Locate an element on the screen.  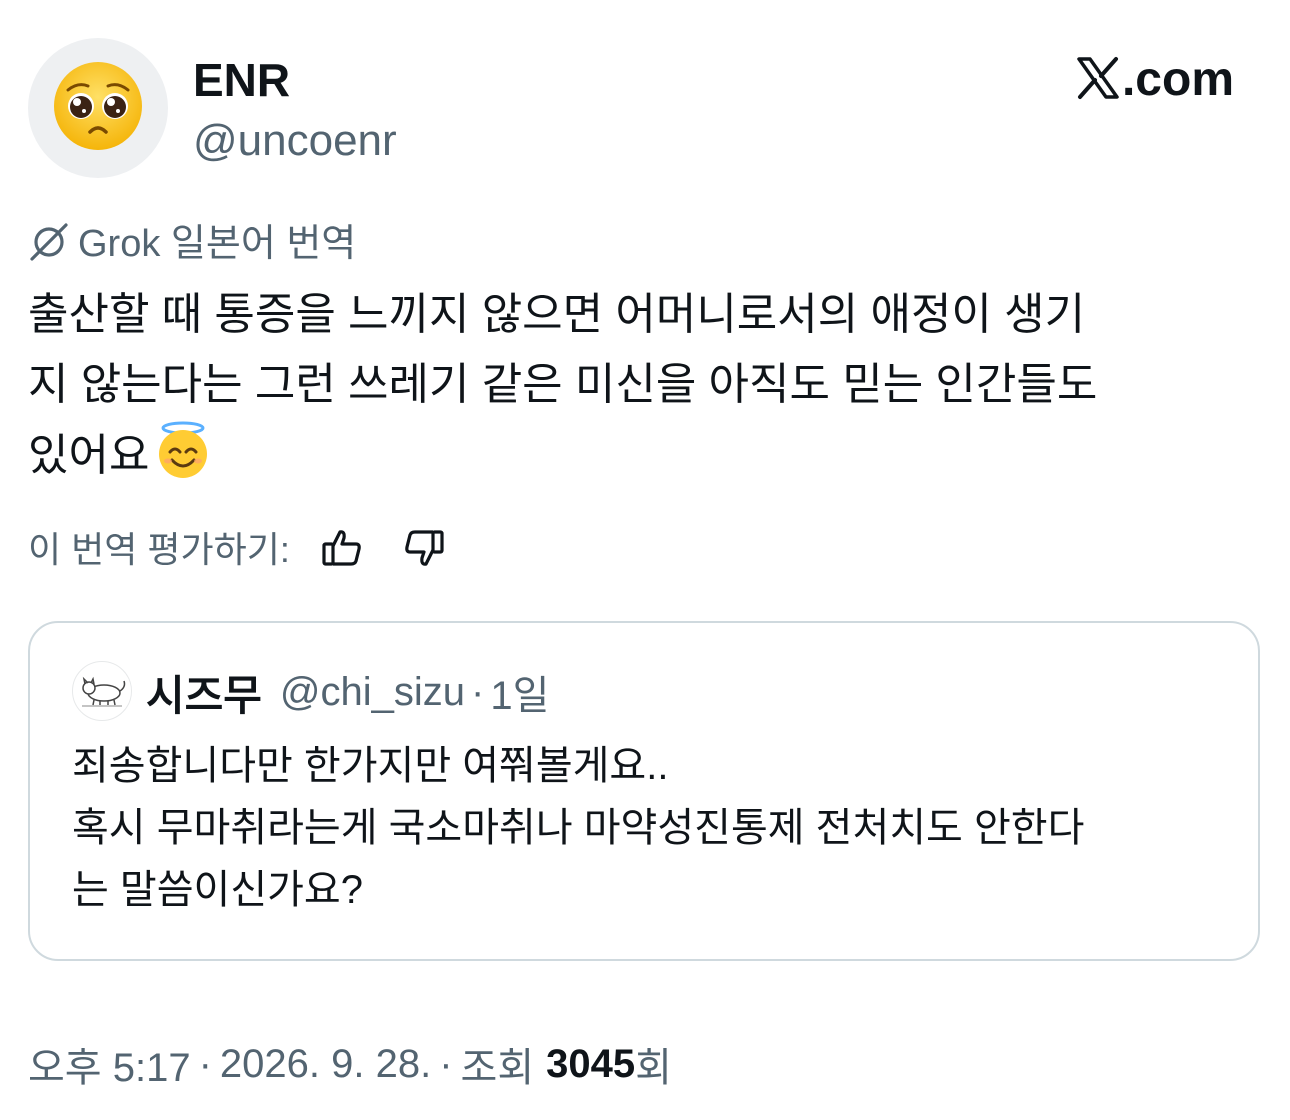
author-display-name: ENR is located at coordinates (241, 80).